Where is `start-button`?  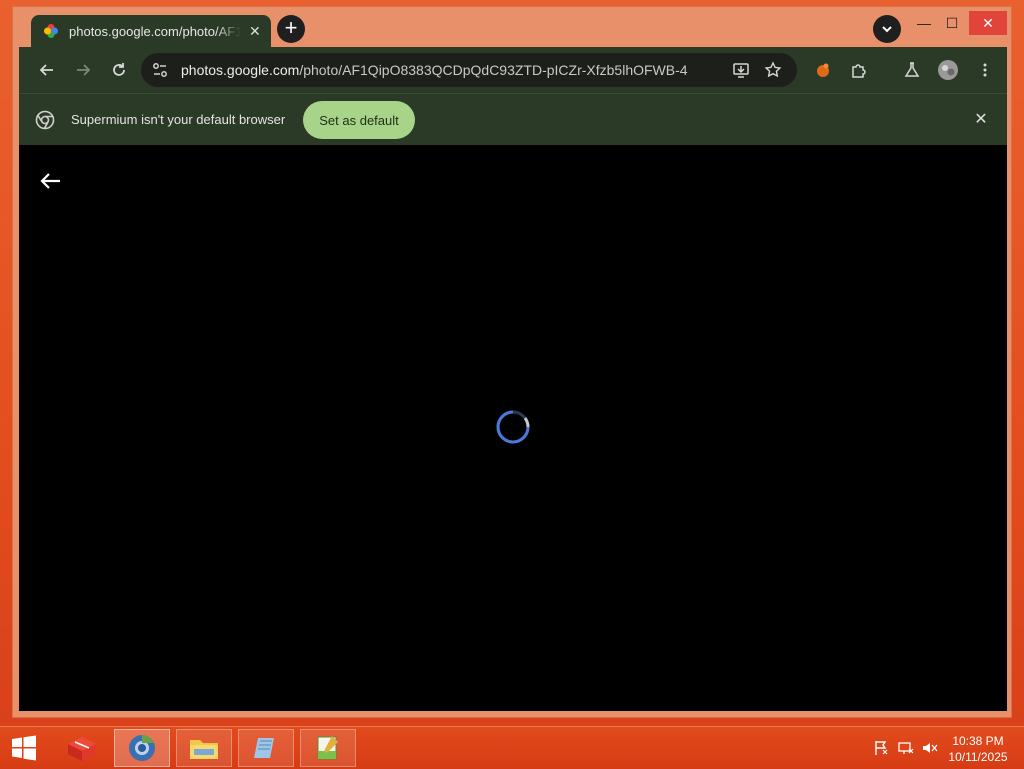 start-button is located at coordinates (24, 748).